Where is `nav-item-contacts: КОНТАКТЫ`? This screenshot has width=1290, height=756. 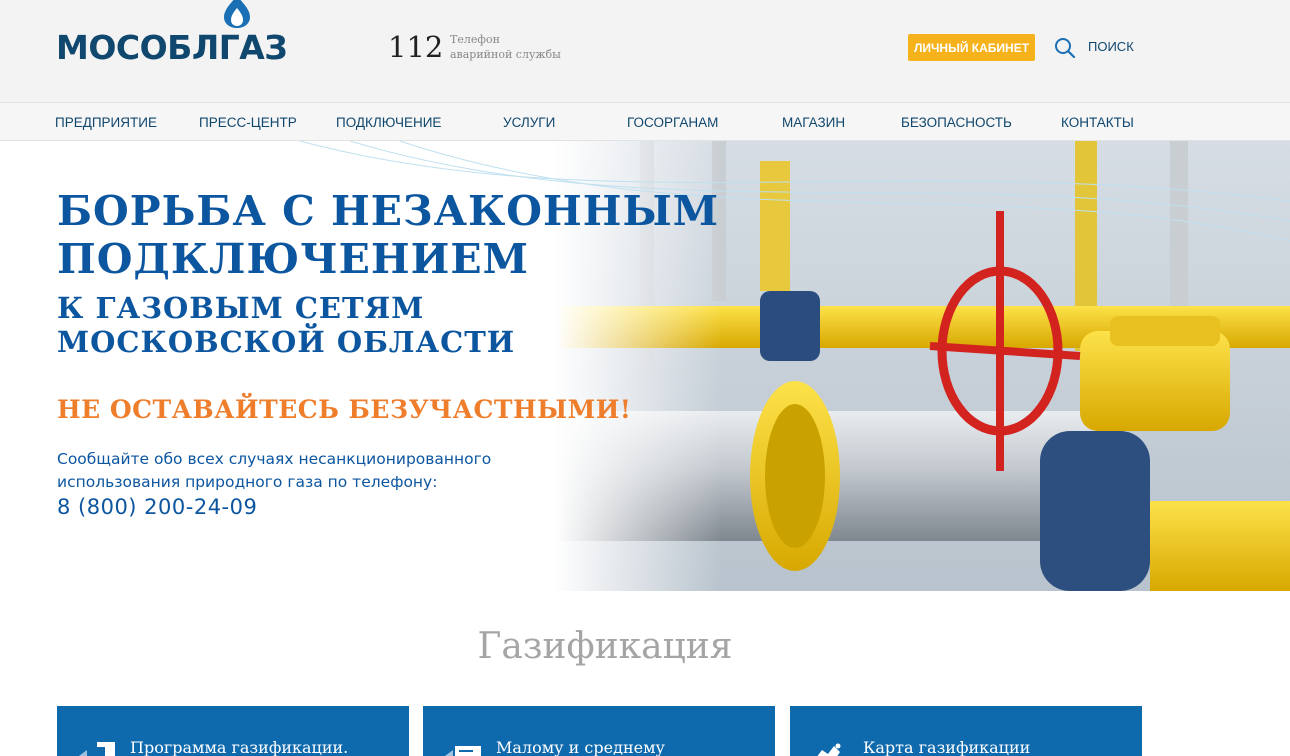
nav-item-contacts: КОНТАКТЫ is located at coordinates (1097, 122).